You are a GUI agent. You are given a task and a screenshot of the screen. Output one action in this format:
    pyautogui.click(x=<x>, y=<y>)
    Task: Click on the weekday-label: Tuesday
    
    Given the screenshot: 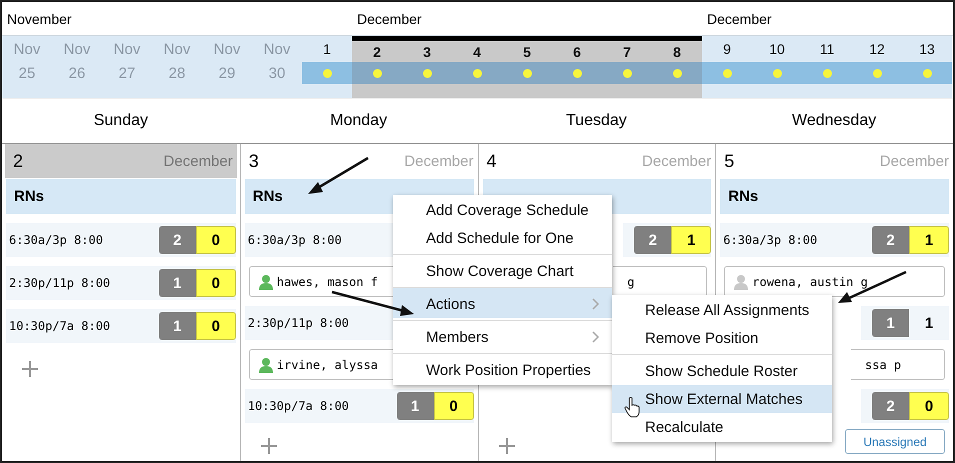 What is the action you would take?
    pyautogui.click(x=596, y=121)
    